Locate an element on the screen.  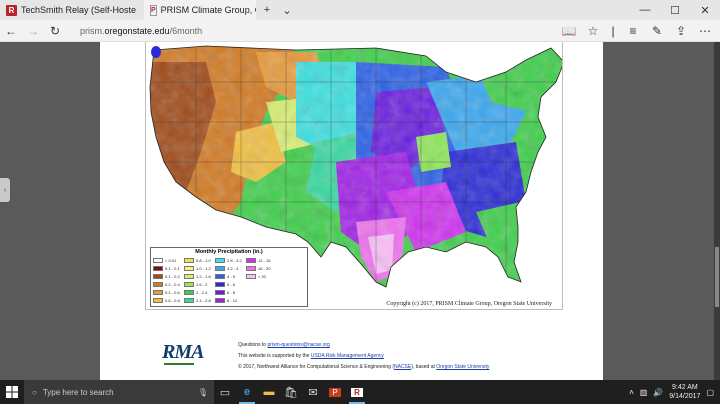
file-explorer-icon: ▬ is located at coordinates (269, 392).